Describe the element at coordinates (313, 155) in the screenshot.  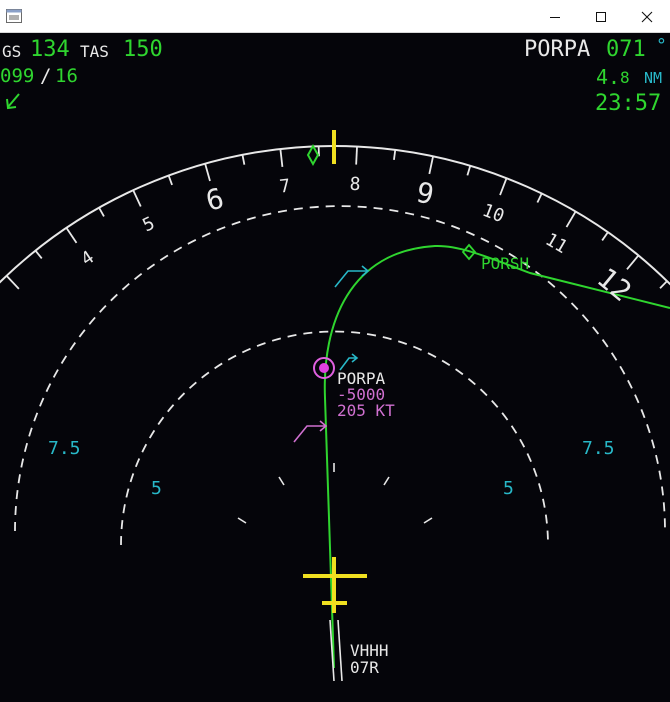
I see `track-diamond` at that location.